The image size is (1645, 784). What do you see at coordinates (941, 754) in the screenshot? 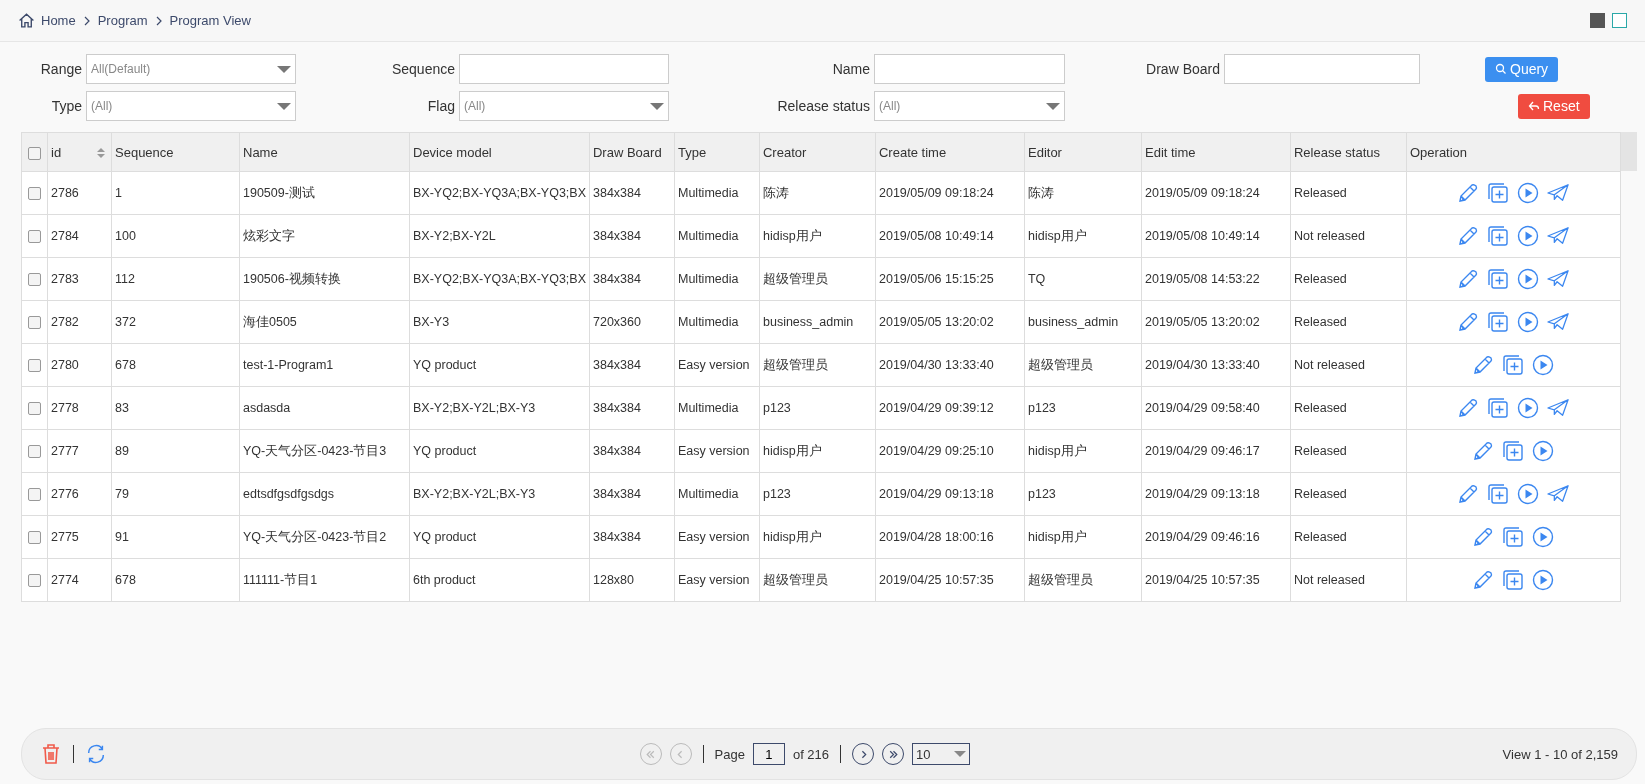
I see `page-size-select: 10` at bounding box center [941, 754].